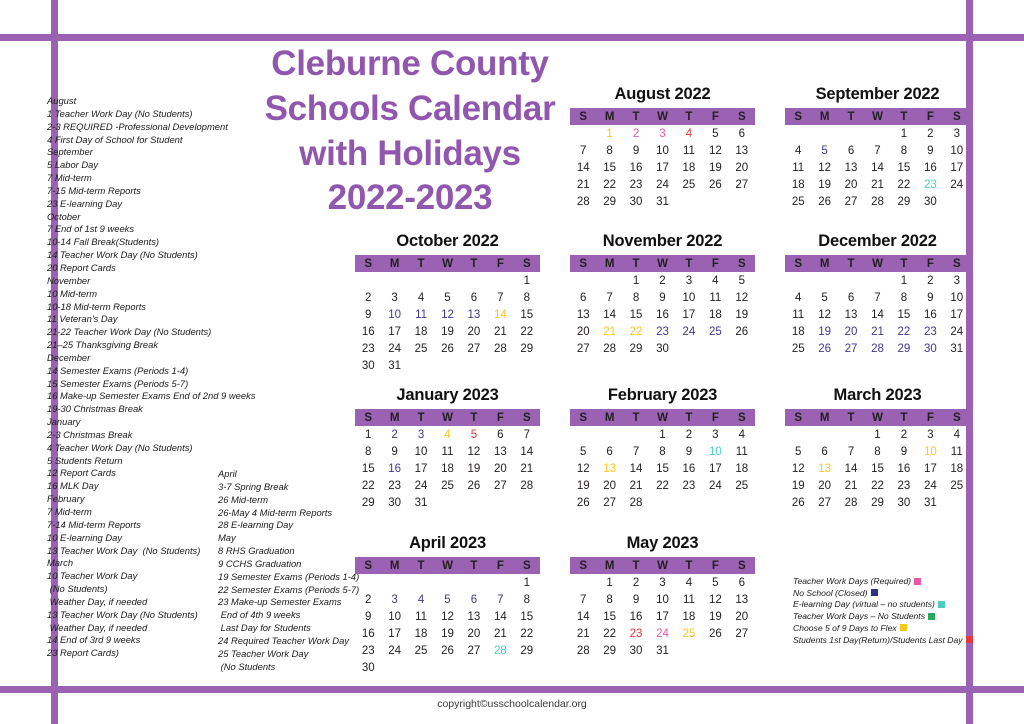 The width and height of the screenshot is (1024, 724). I want to click on day-cell: 14, so click(877, 315).